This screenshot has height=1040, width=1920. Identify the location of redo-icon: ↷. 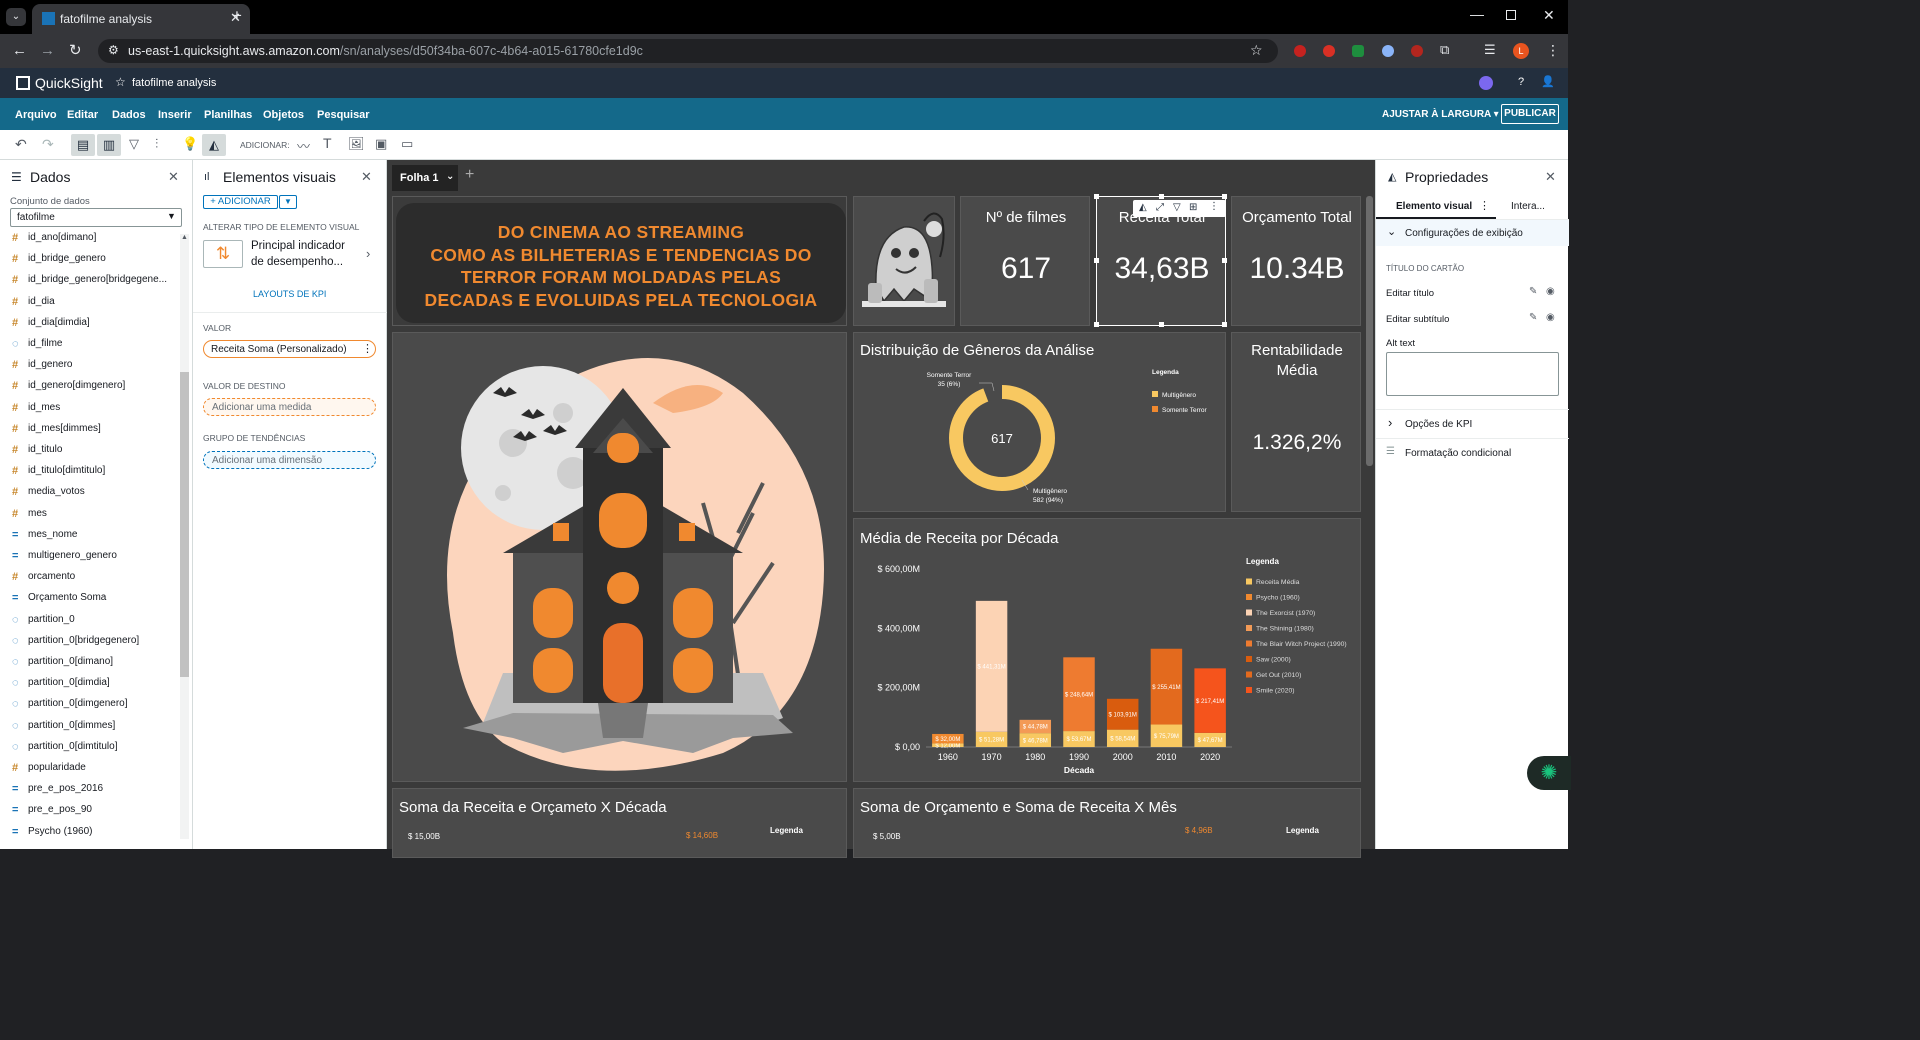
(48, 144).